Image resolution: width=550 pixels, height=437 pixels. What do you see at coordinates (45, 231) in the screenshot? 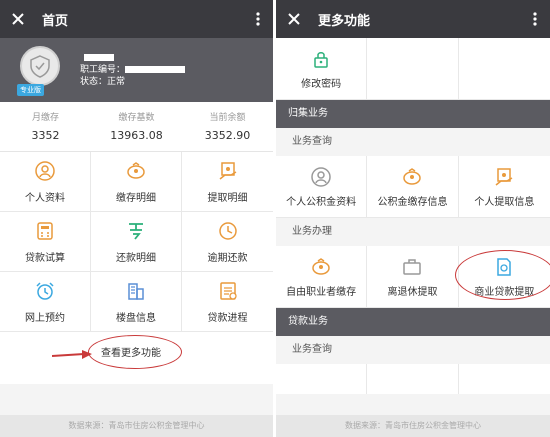
I see `calculator-icon` at bounding box center [45, 231].